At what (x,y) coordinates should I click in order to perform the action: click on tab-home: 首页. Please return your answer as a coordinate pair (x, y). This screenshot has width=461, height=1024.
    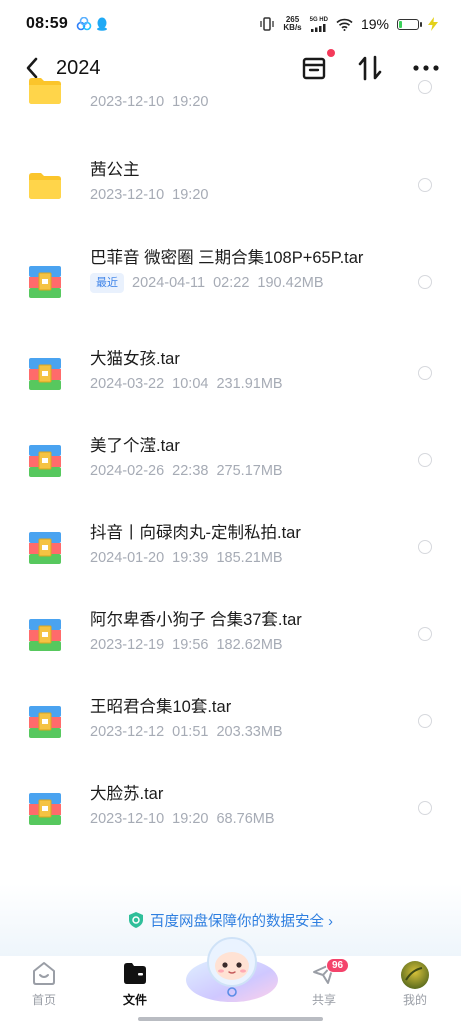
    Looking at the image, I should click on (44, 984).